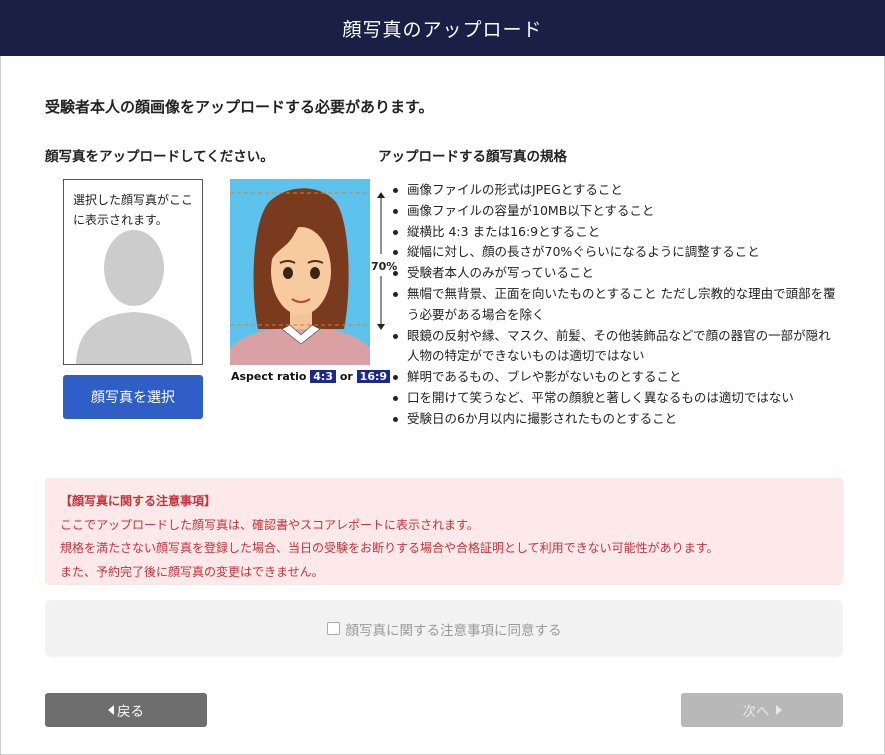 The height and width of the screenshot is (755, 885). I want to click on select-photo-button: 顔写真を選択, so click(133, 397).